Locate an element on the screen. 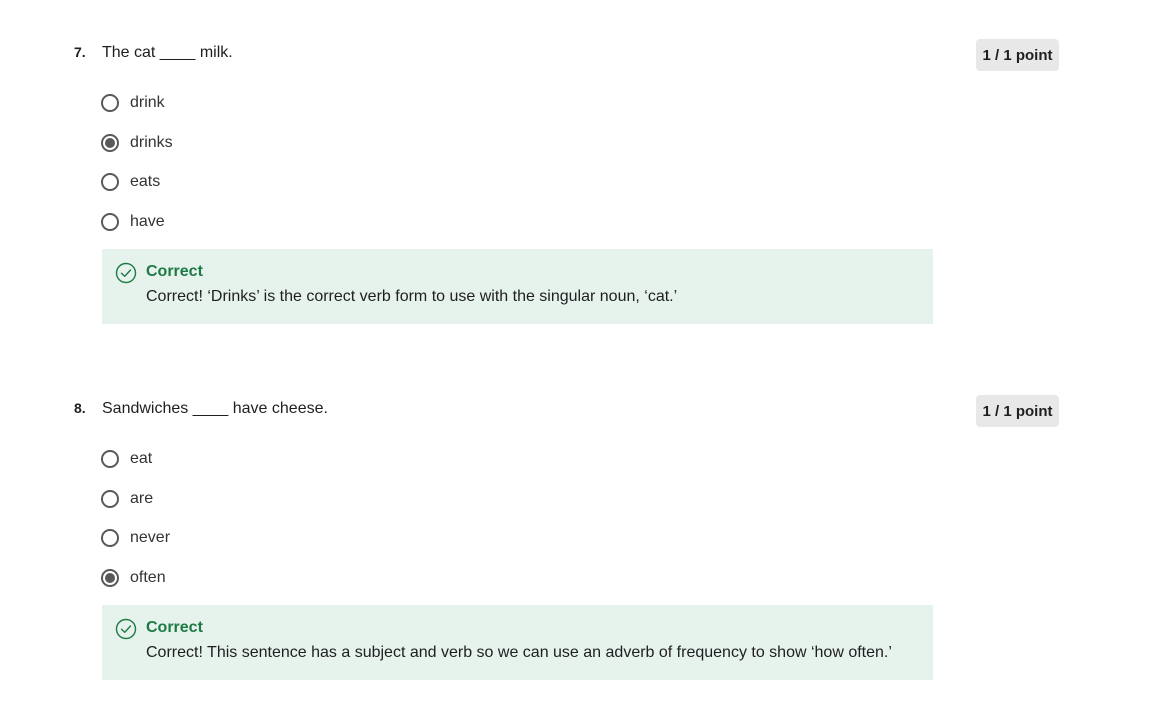 The width and height of the screenshot is (1159, 707). option-label: have is located at coordinates (147, 221).